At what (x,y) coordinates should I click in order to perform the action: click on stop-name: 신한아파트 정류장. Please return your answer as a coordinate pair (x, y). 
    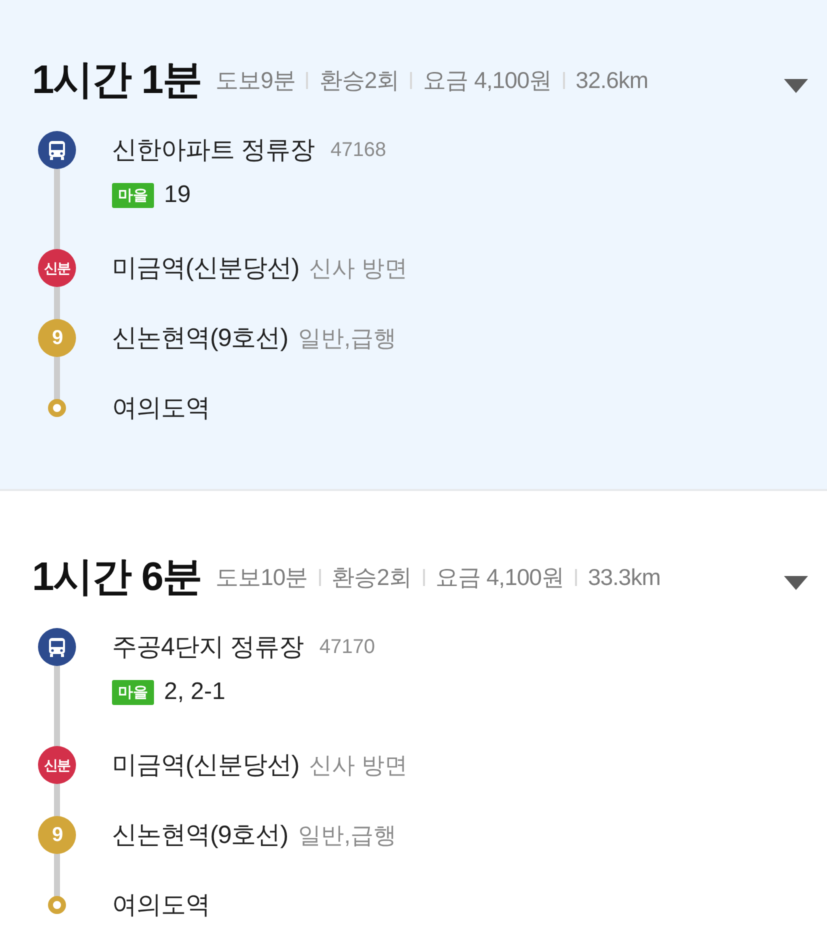
    Looking at the image, I should click on (213, 150).